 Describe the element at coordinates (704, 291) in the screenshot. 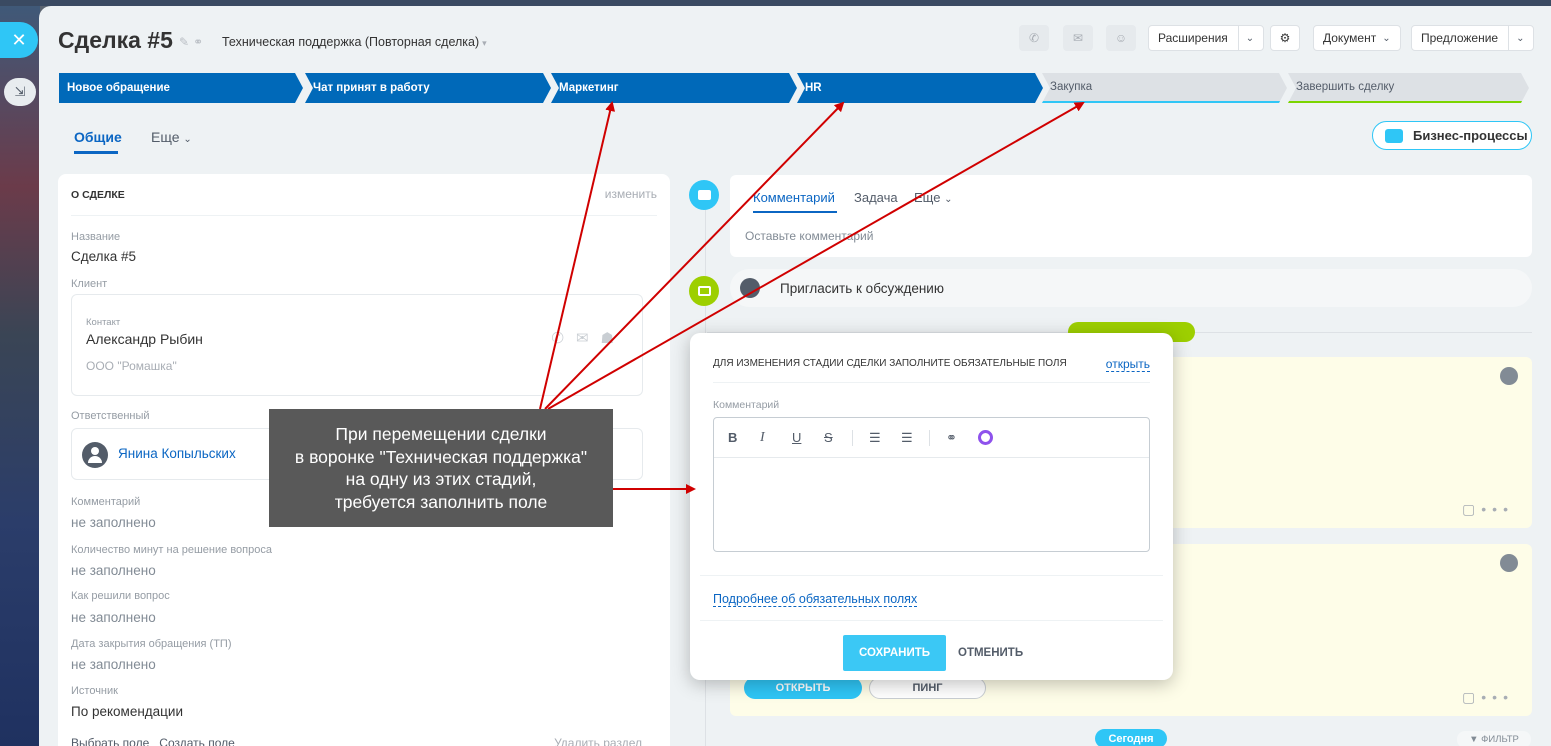

I see `bubble-icon` at that location.